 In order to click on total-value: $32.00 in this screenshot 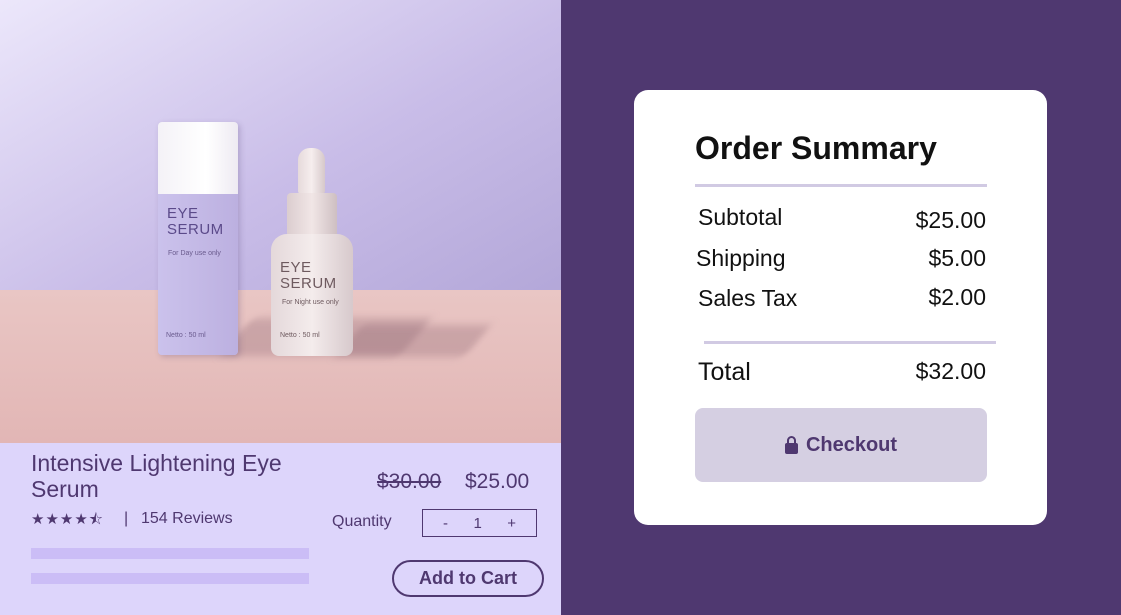, I will do `click(950, 371)`.